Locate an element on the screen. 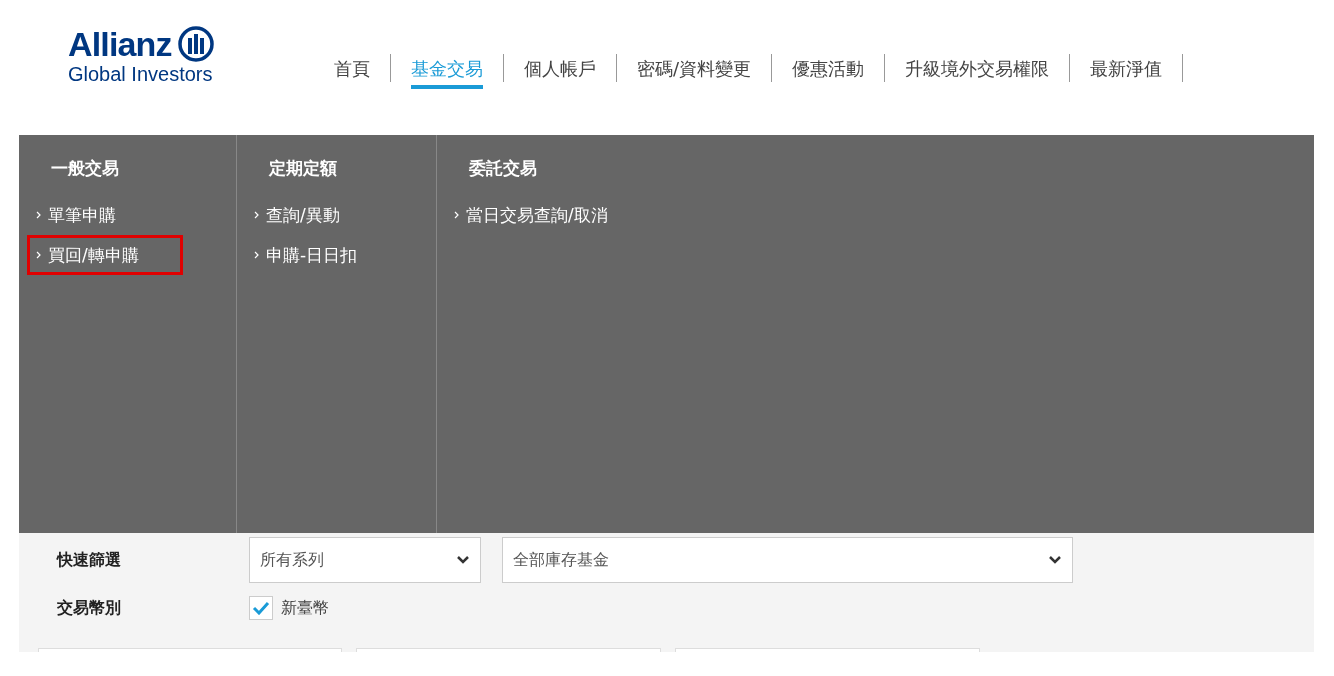 This screenshot has width=1334, height=676. menu-heading: 委託交易 is located at coordinates (503, 168).